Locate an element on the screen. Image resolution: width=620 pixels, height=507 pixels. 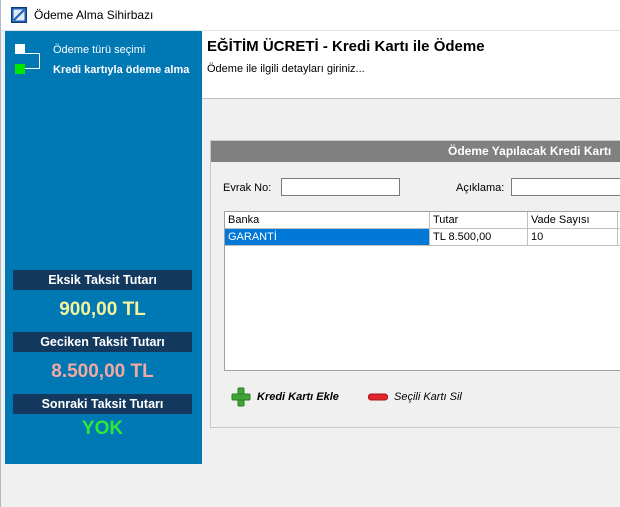
missing-installment-label: Eksik Taksit Tutarı is located at coordinates (102, 280).